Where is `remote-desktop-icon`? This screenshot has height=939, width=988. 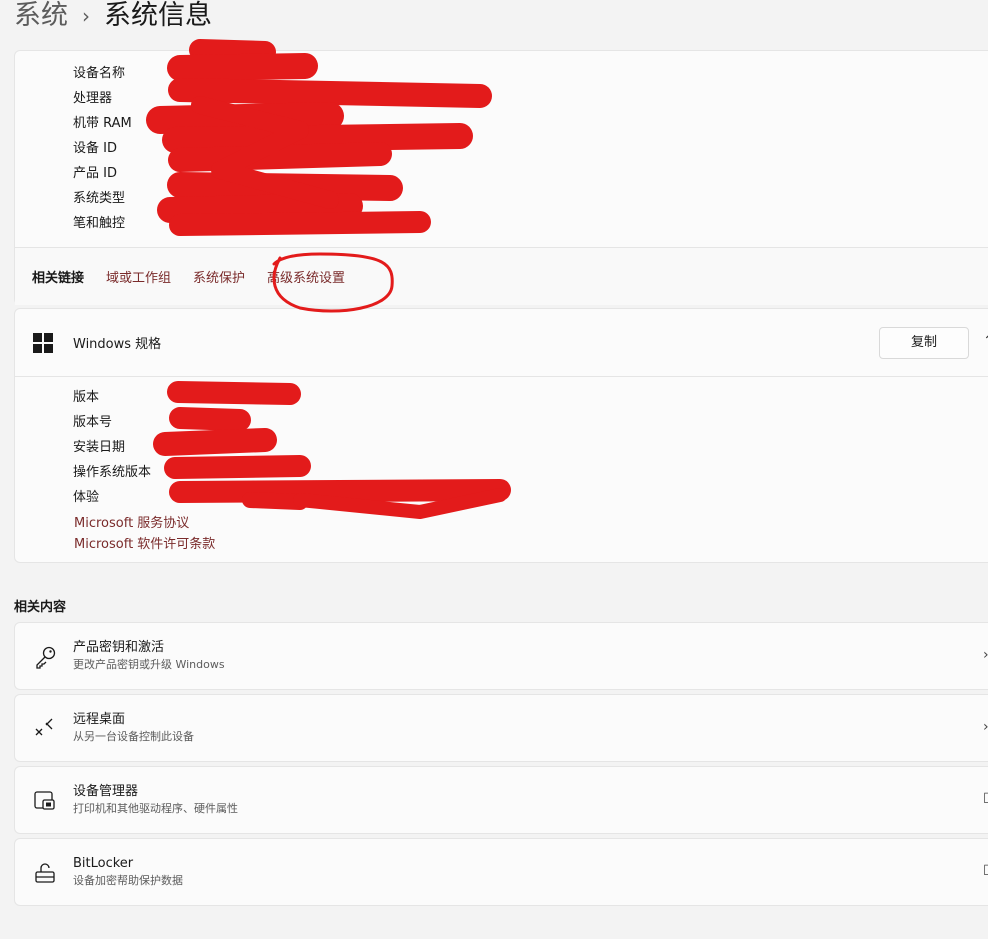
remote-desktop-icon is located at coordinates (44, 727).